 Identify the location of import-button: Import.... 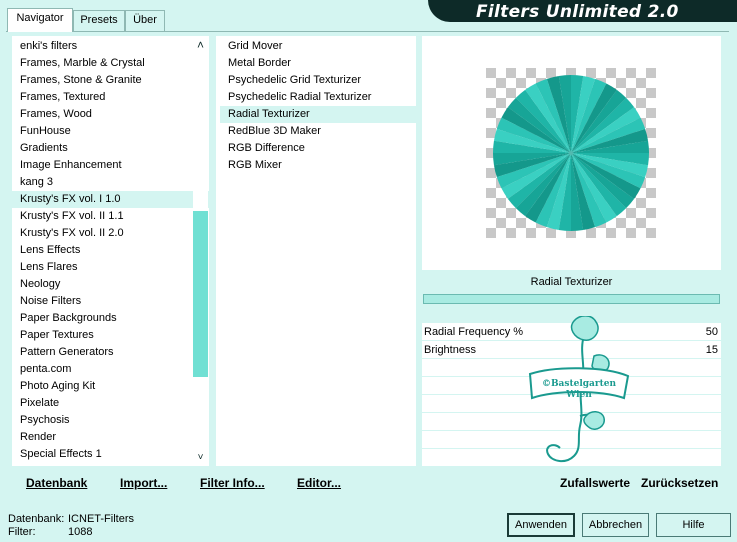
(143, 483).